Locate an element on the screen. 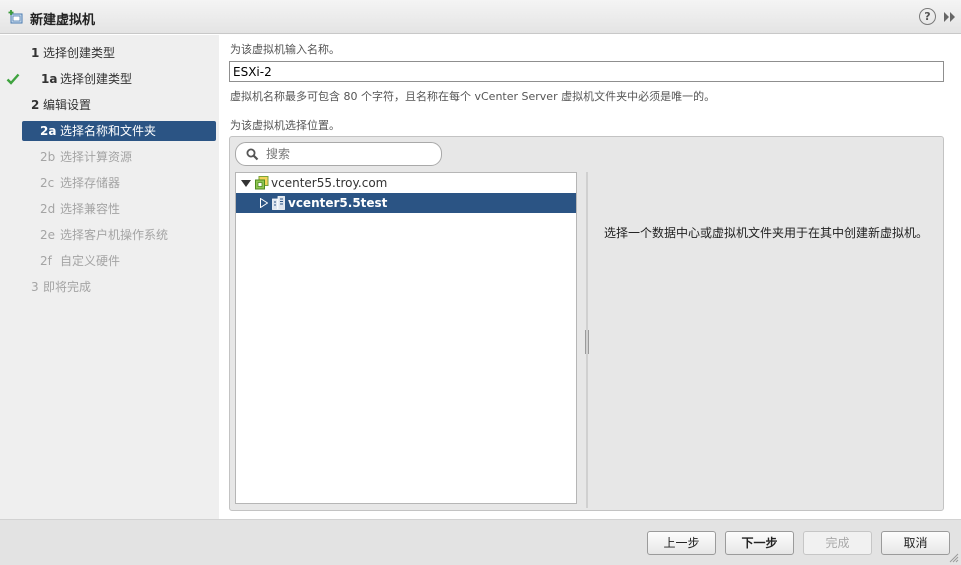  new-vm-icon is located at coordinates (15, 17).